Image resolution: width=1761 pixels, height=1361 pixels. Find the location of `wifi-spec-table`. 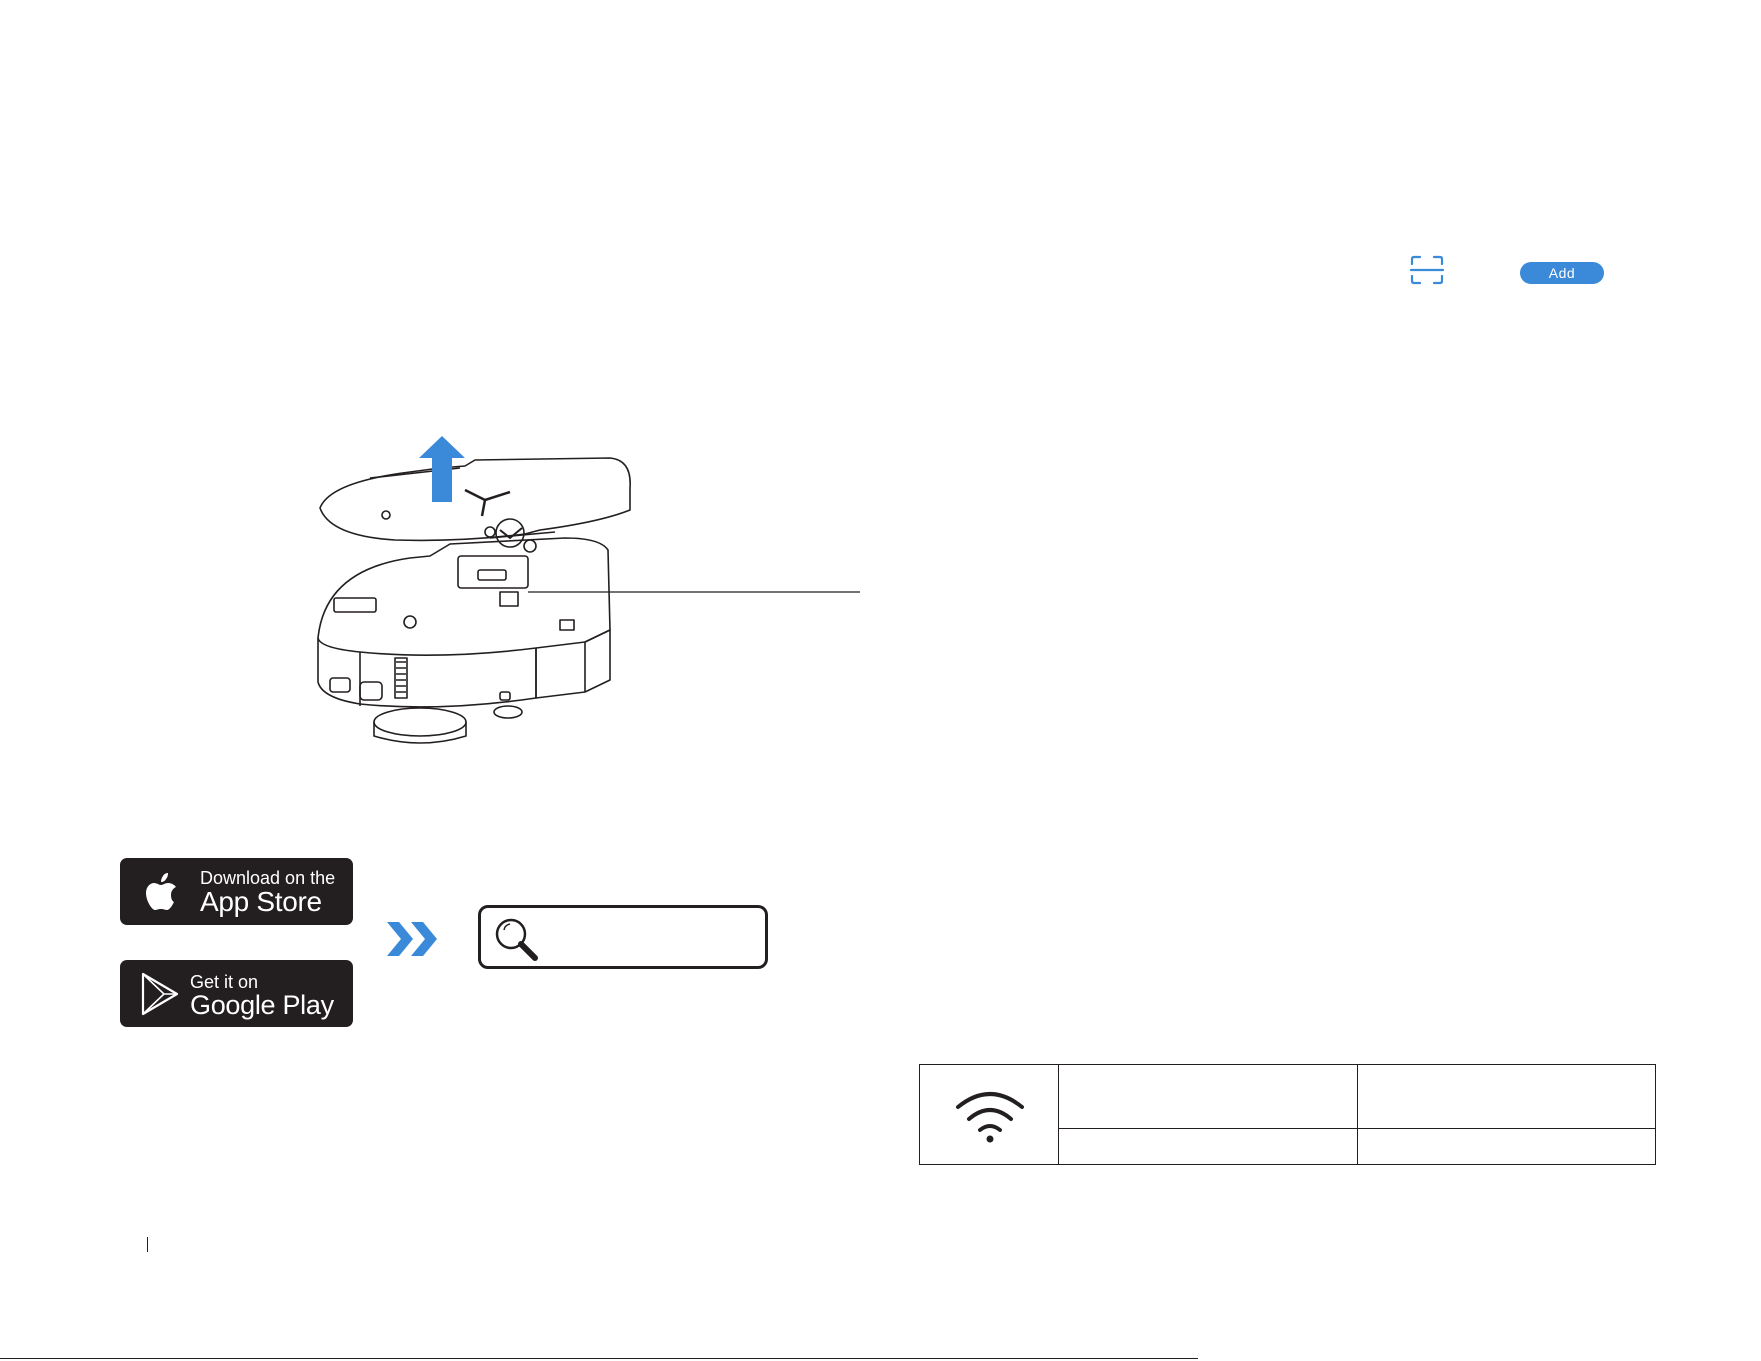

wifi-spec-table is located at coordinates (1287, 1114).